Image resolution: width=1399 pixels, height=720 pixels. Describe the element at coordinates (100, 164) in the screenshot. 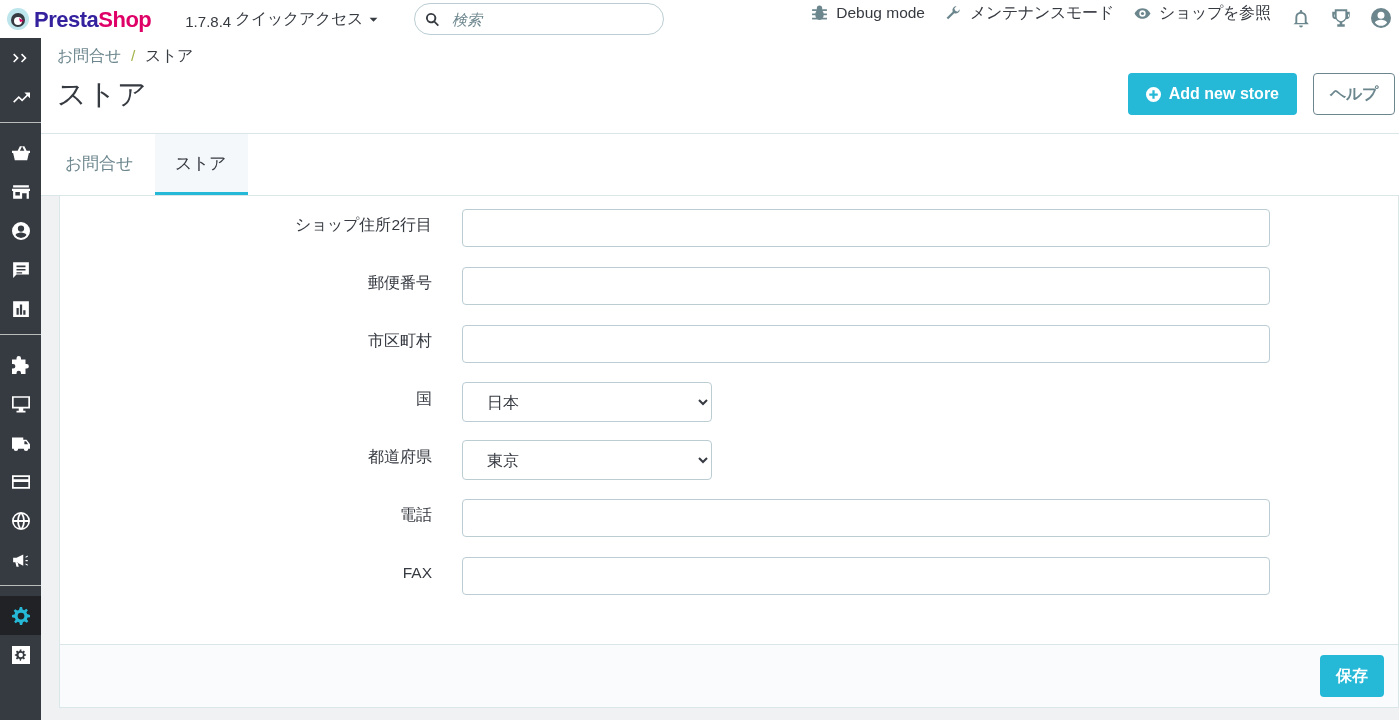

I see `tab: お問合せ` at that location.